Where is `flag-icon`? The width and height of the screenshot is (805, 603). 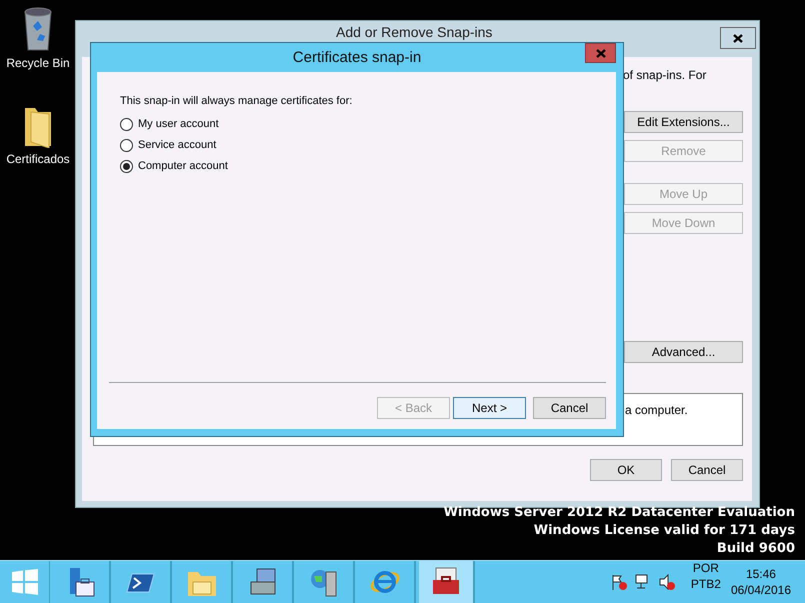 flag-icon is located at coordinates (618, 582).